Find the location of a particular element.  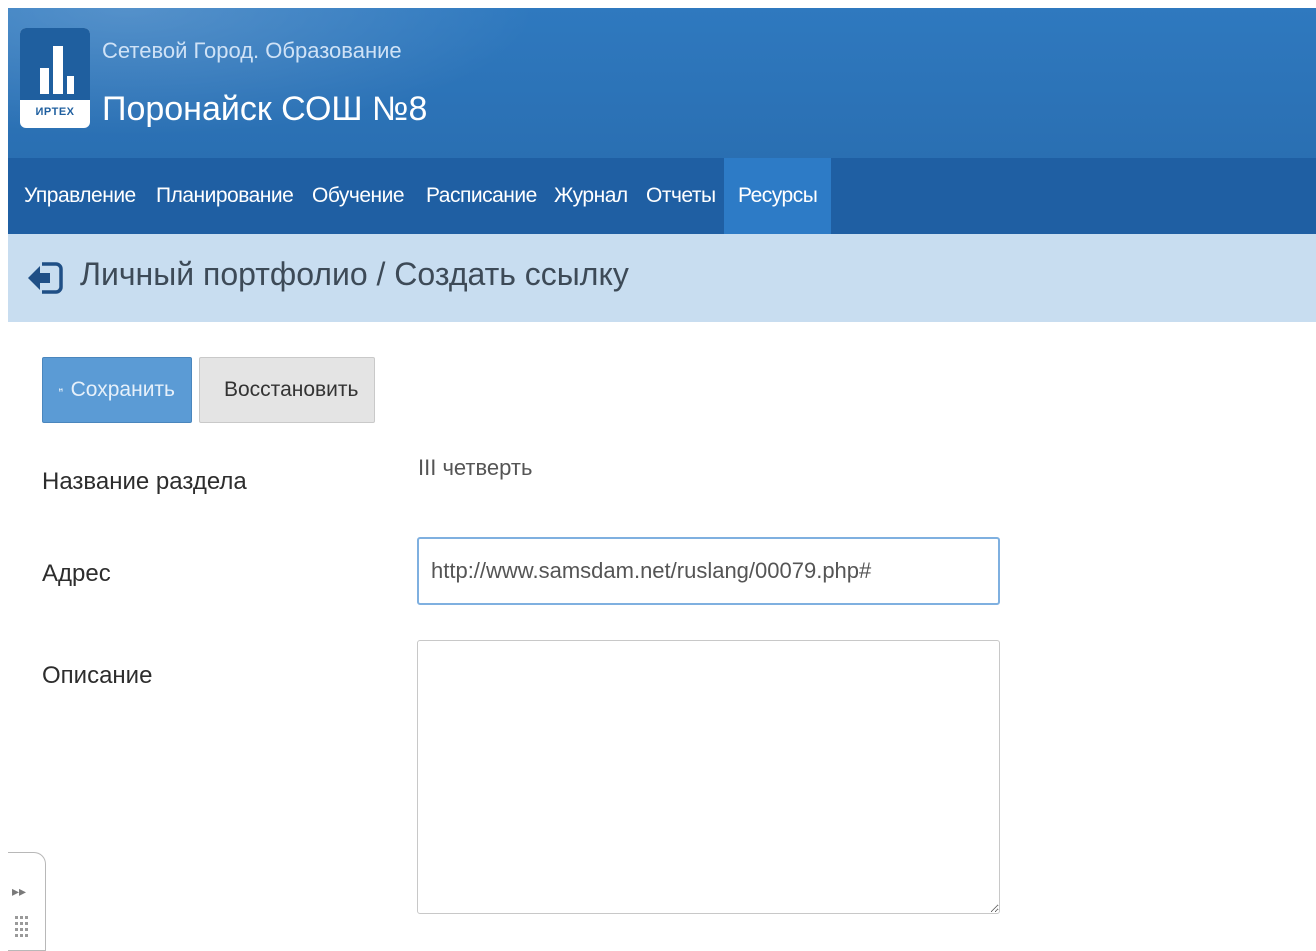

app-name: Сетевой Город. Образование is located at coordinates (252, 50).